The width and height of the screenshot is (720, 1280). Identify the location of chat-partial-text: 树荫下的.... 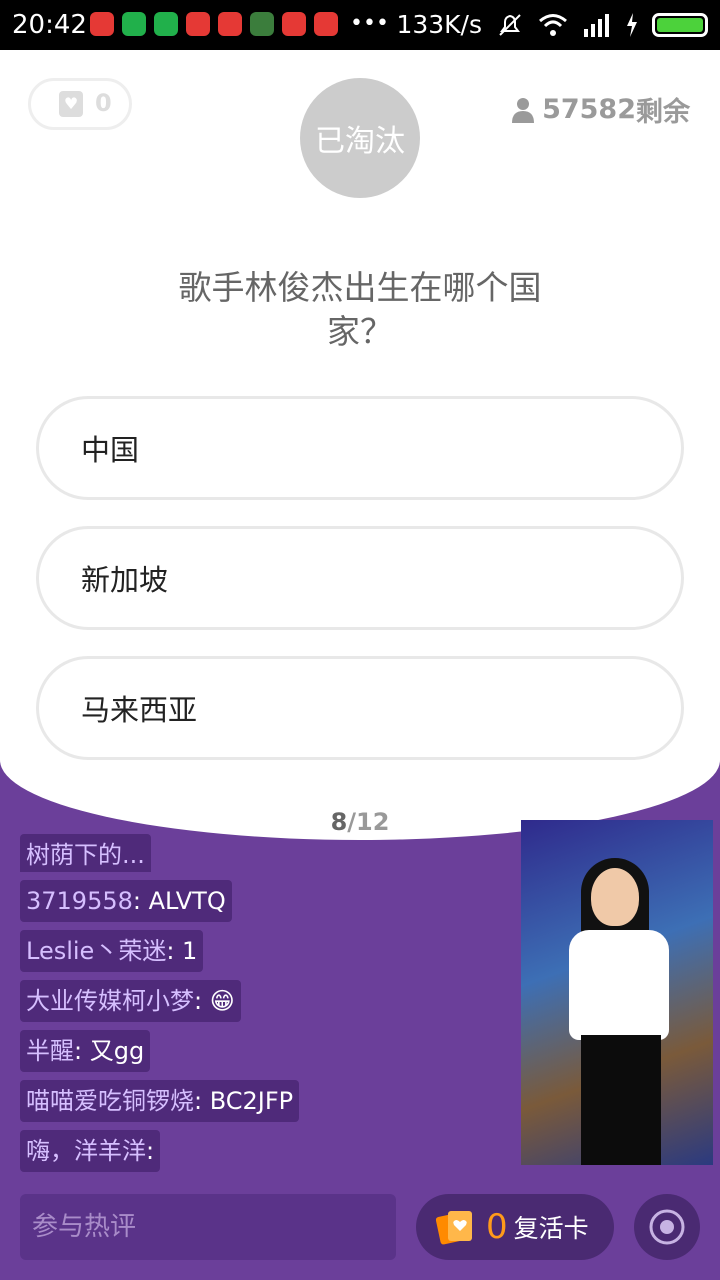
(85, 853).